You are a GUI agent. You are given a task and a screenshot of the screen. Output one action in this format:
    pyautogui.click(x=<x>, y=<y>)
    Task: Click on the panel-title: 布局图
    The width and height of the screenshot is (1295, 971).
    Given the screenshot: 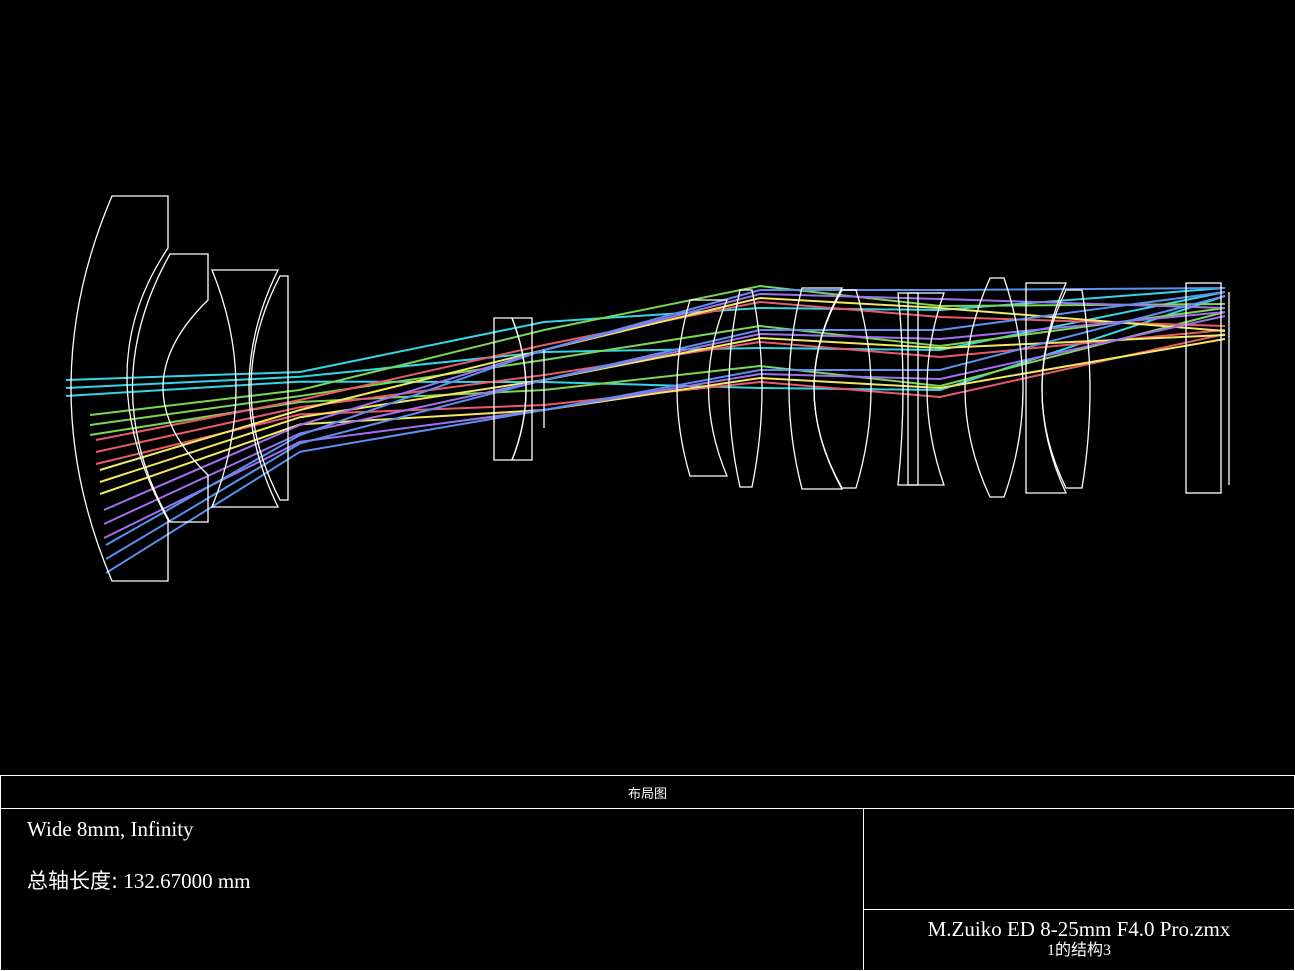 What is the action you would take?
    pyautogui.click(x=647, y=792)
    